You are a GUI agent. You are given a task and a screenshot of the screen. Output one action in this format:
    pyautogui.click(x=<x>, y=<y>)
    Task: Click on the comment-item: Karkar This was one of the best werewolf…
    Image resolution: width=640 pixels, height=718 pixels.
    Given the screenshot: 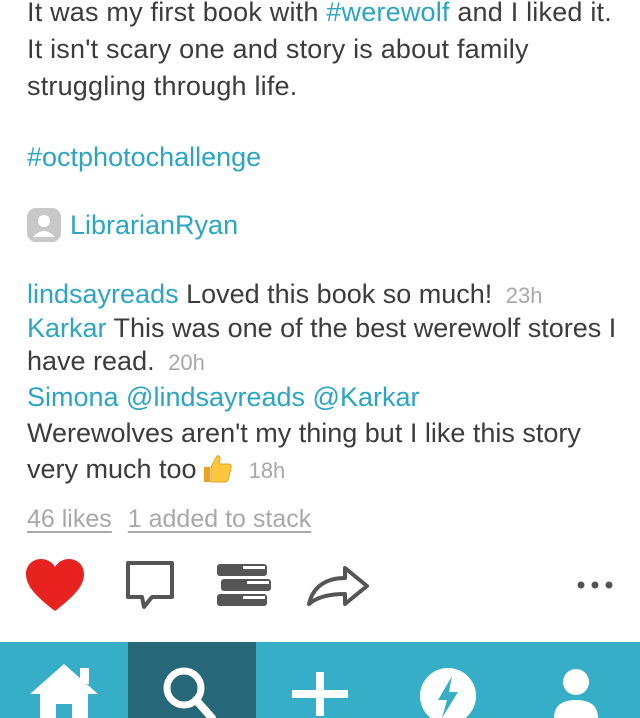 What is the action you would take?
    pyautogui.click(x=322, y=345)
    